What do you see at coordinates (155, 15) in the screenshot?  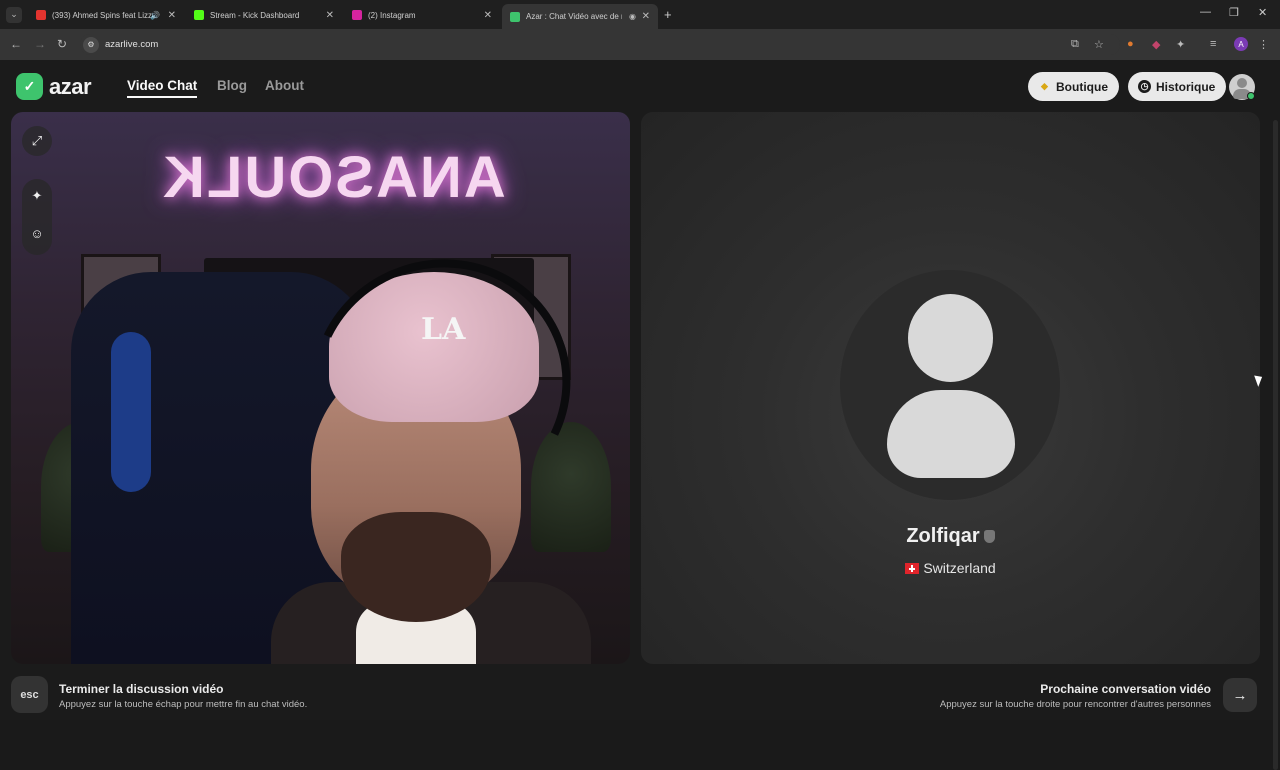 I see `audio-playing-icon: 🔊` at bounding box center [155, 15].